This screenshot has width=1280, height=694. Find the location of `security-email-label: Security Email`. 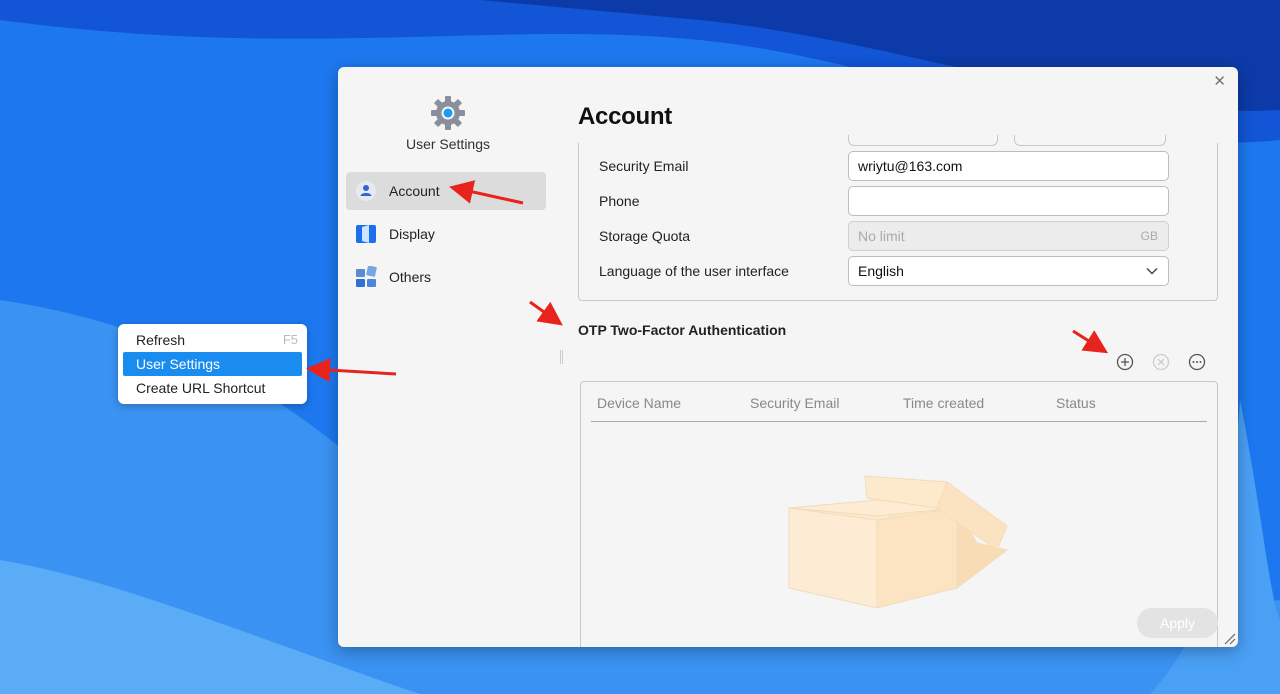

security-email-label: Security Email is located at coordinates (644, 166).